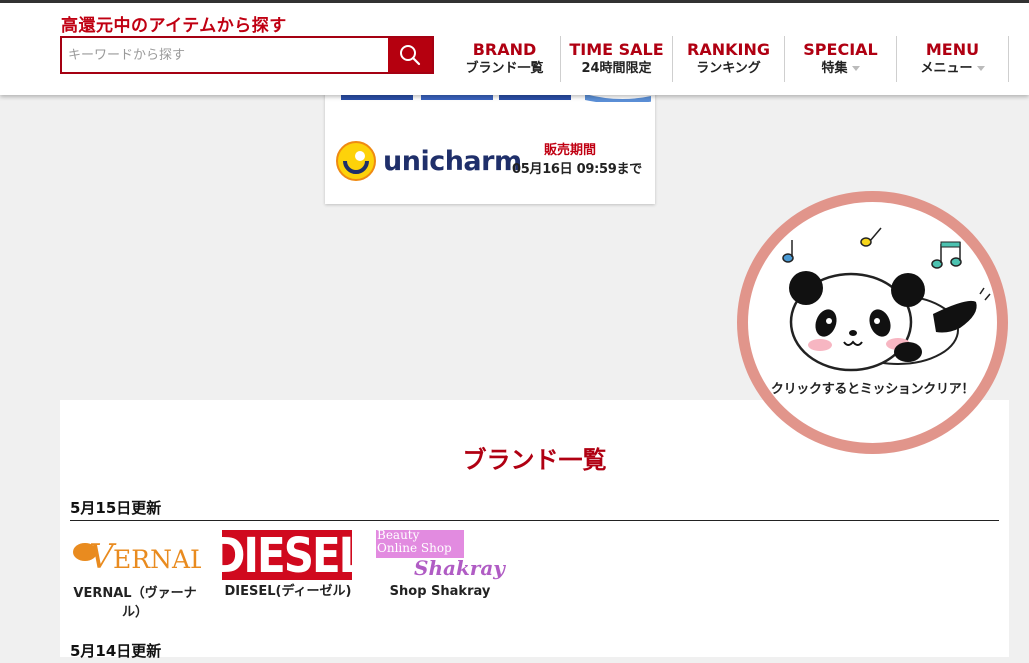  I want to click on vernal-logo: V ERNAL, so click(140, 557).